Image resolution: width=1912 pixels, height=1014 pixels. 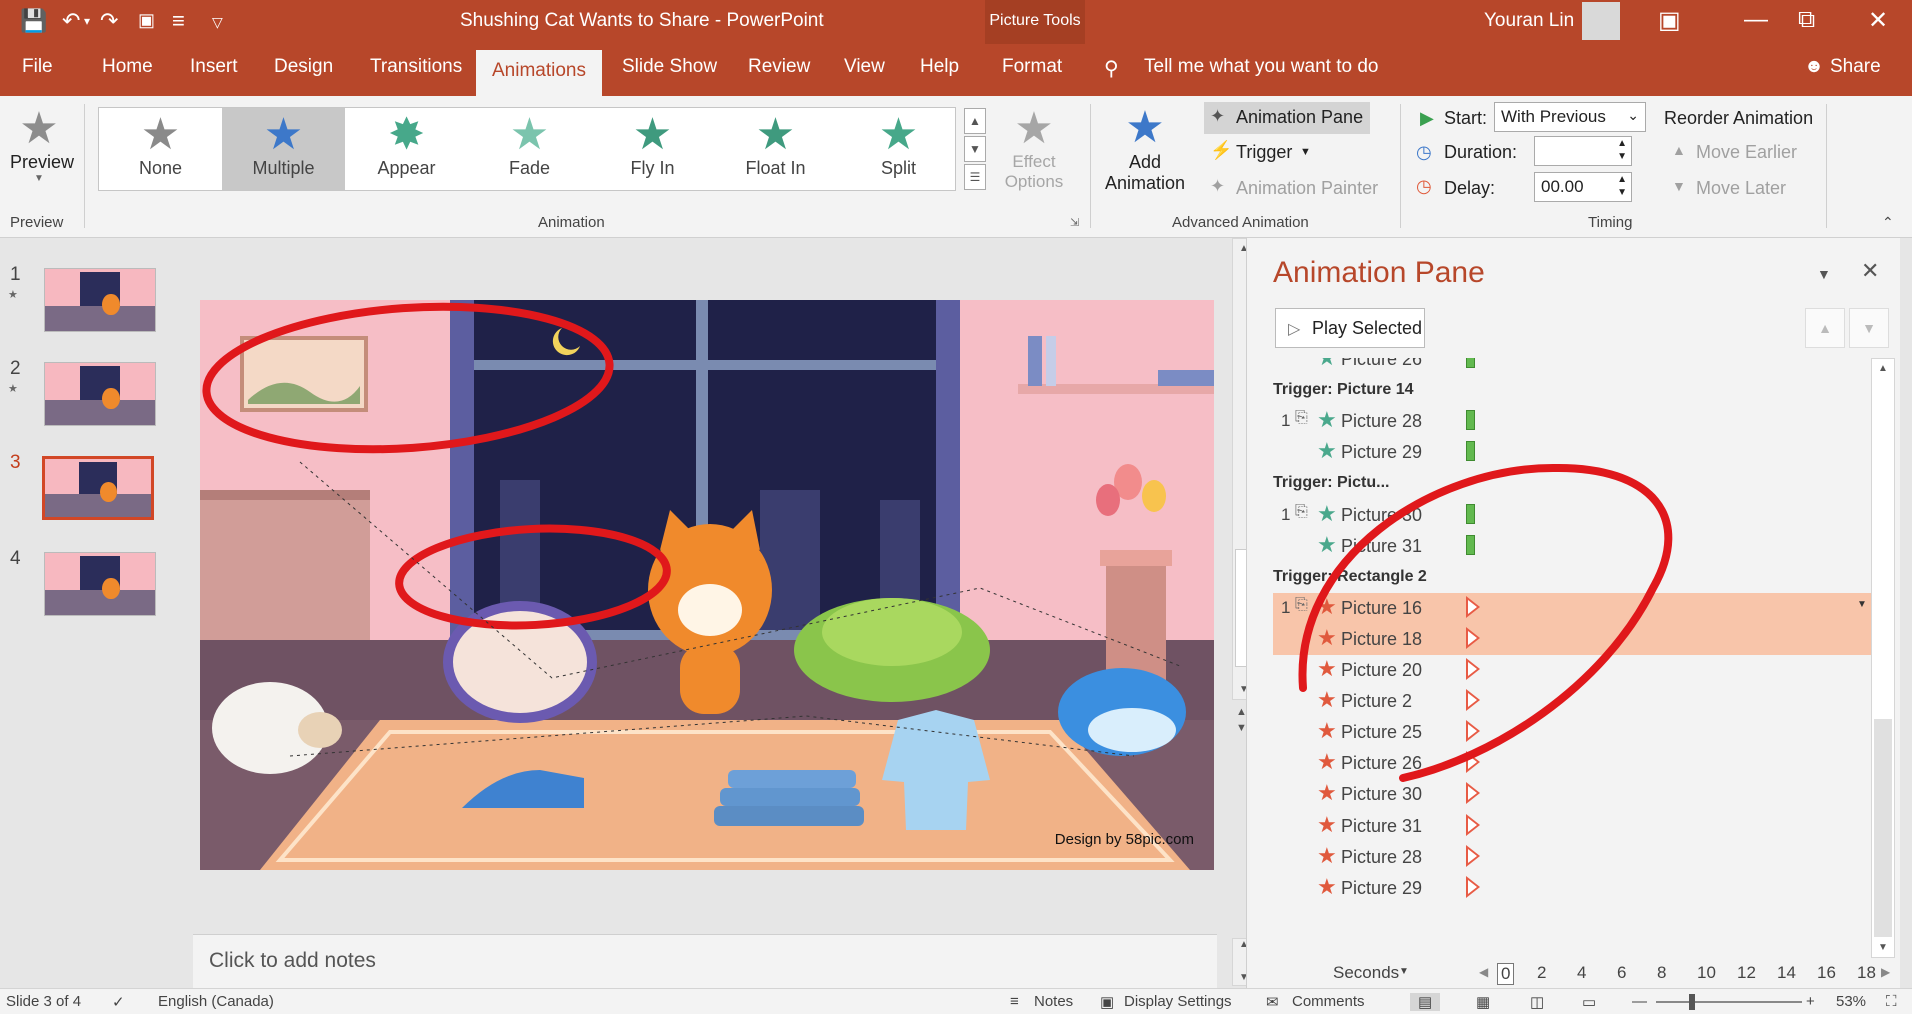 What do you see at coordinates (406, 149) in the screenshot?
I see `gallery-appear: ✸ Appear` at bounding box center [406, 149].